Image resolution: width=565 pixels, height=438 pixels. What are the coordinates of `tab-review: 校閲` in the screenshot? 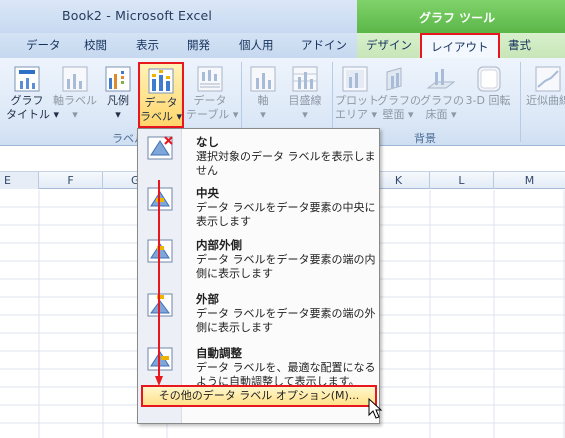 It's located at (95, 45).